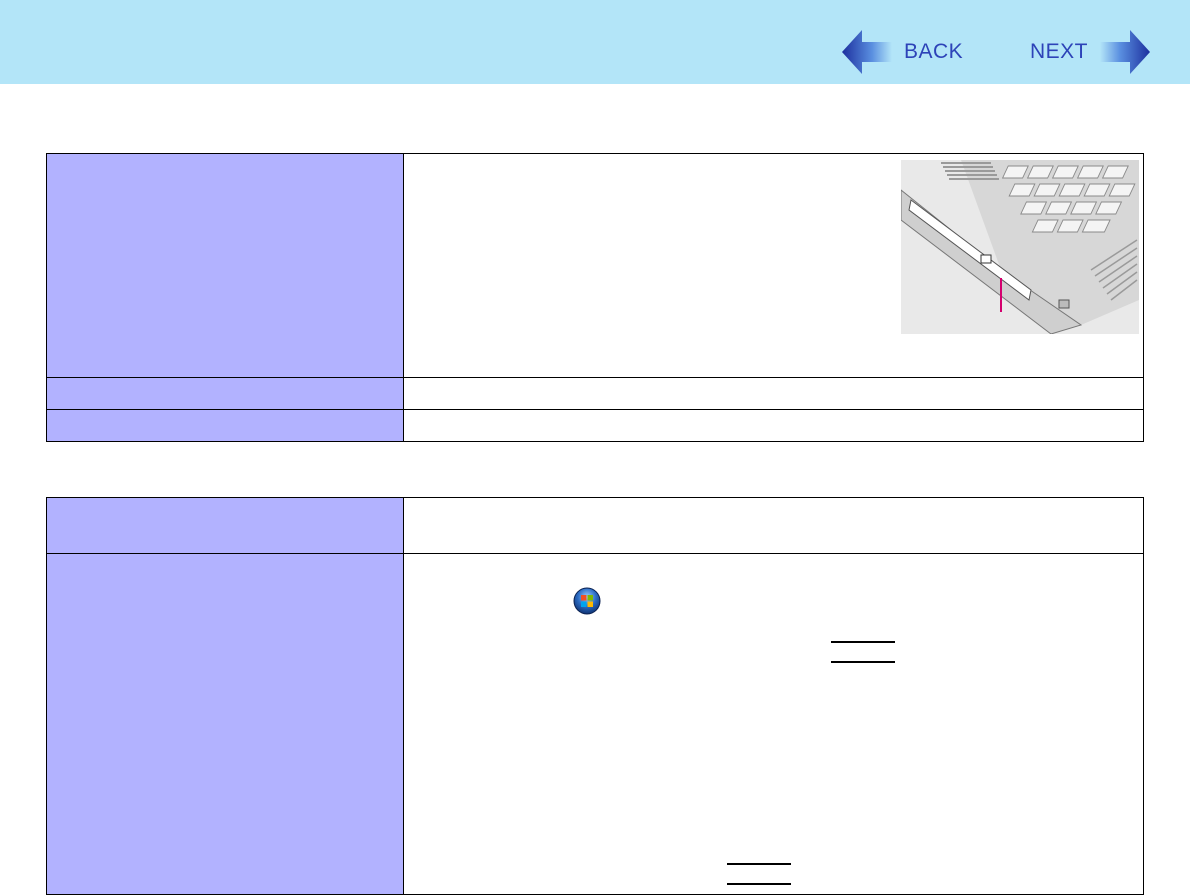 The height and width of the screenshot is (895, 1190). What do you see at coordinates (587, 601) in the screenshot?
I see `windows-start-orb-icon` at bounding box center [587, 601].